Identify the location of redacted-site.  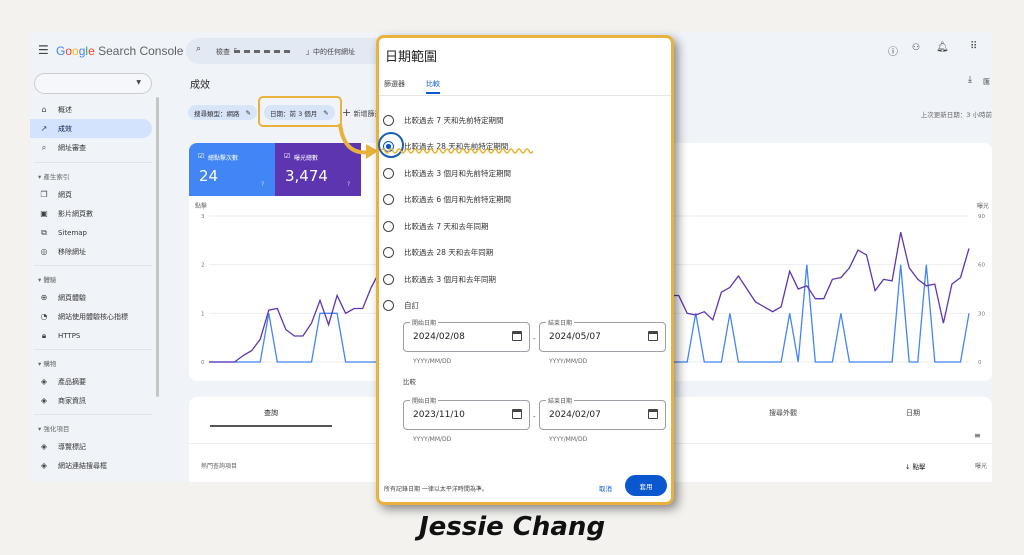
(264, 51).